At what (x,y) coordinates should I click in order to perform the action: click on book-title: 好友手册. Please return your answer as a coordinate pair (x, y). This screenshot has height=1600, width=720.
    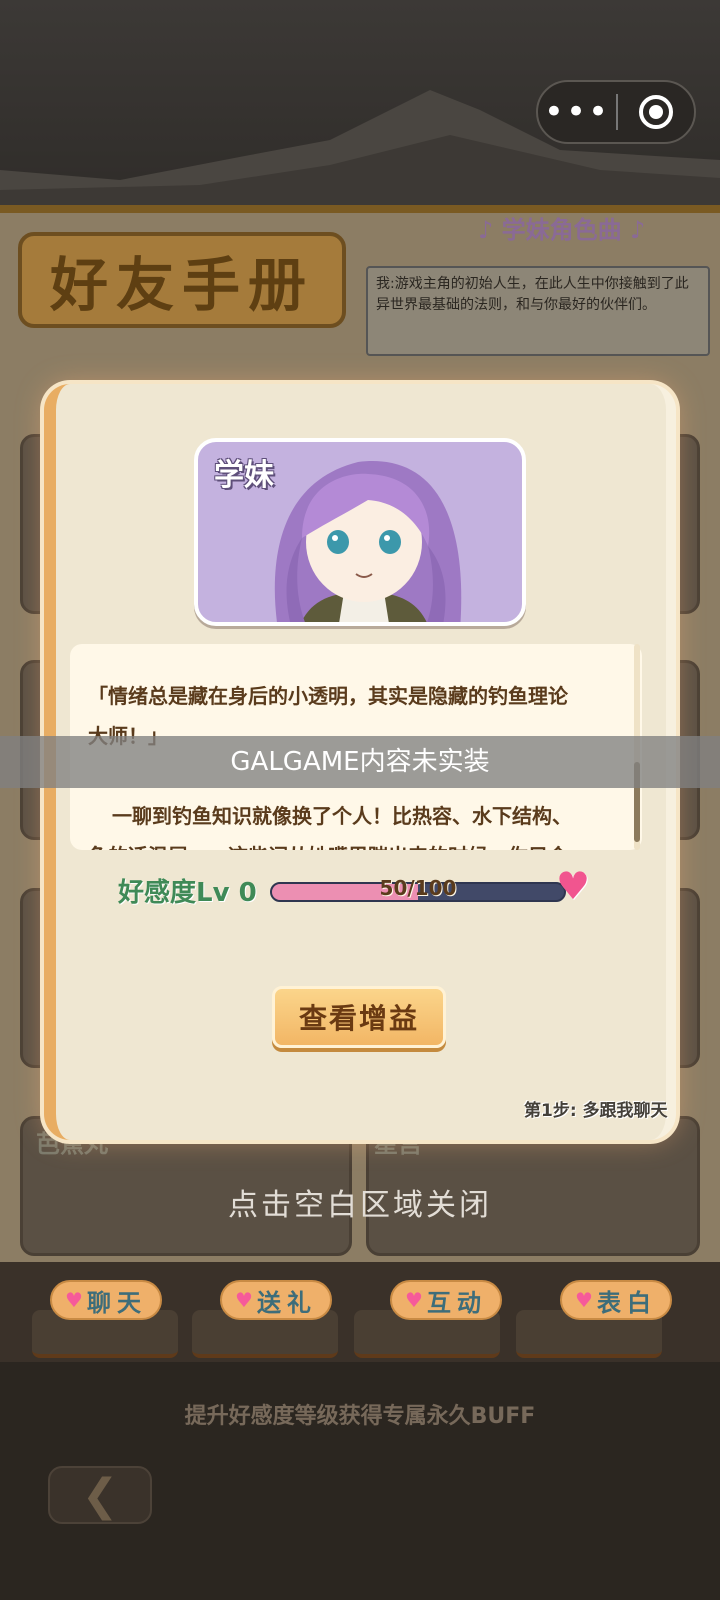
    Looking at the image, I should click on (182, 280).